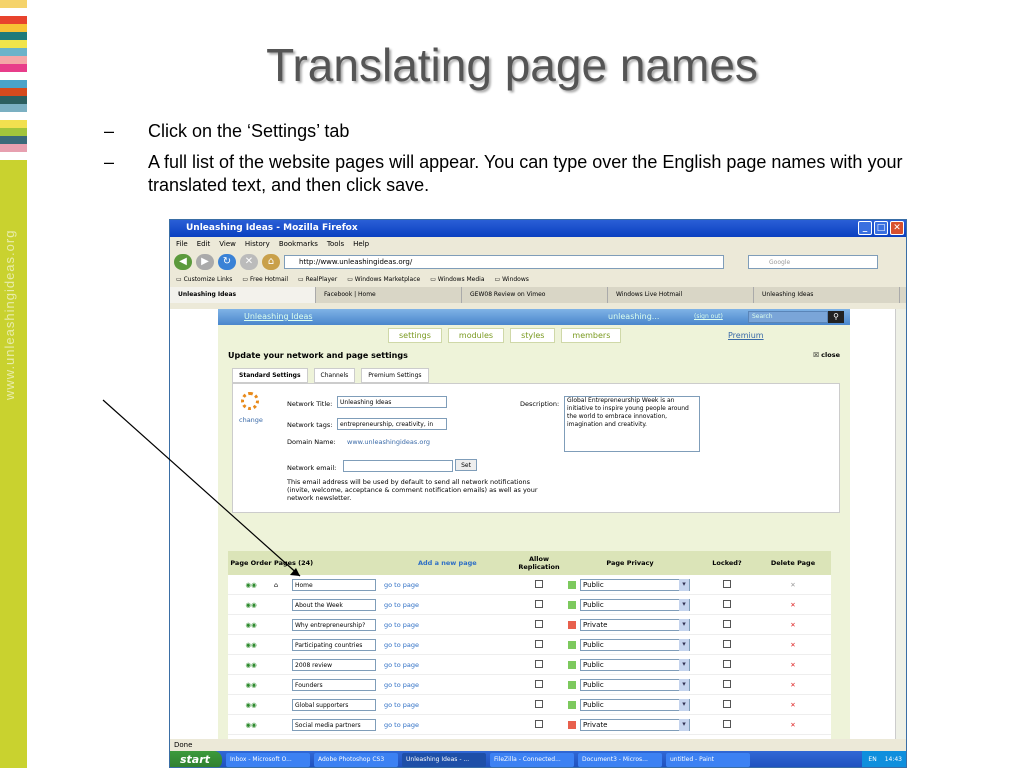 The image size is (1024, 768). Describe the element at coordinates (251, 420) in the screenshot. I see `change-logo-link: change` at that location.